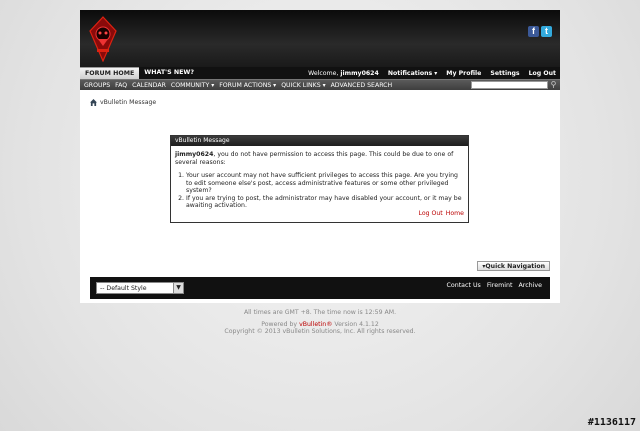 Image resolution: width=640 pixels, height=431 pixels. What do you see at coordinates (103, 39) in the screenshot?
I see `forum-logo-icon` at bounding box center [103, 39].